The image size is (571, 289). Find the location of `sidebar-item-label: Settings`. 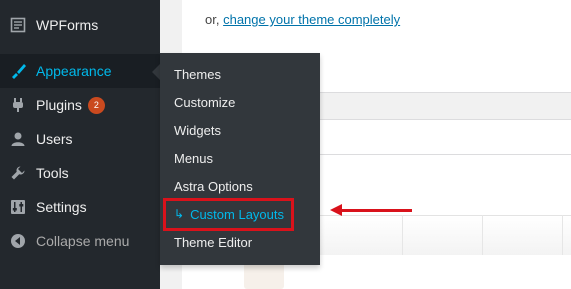

sidebar-item-label: Settings is located at coordinates (61, 207).